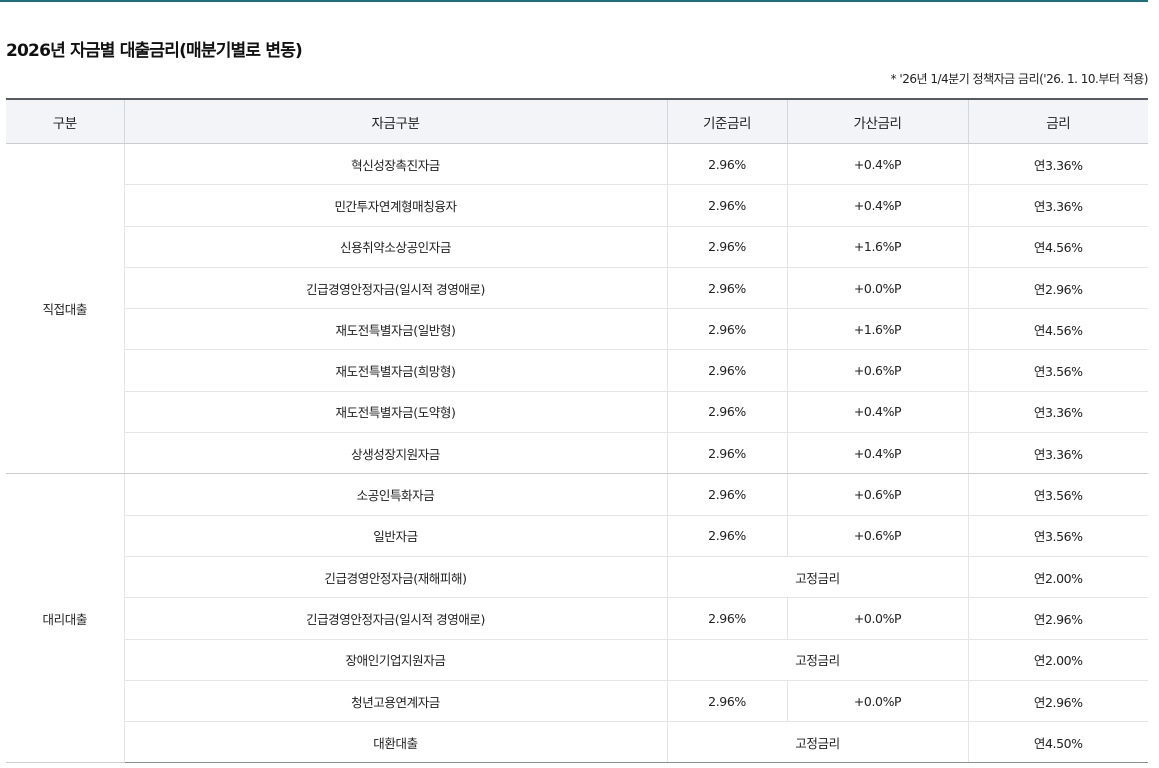  I want to click on table-row: 일반자금 2.96% +0.6%P 연3.56%, so click(577, 536).